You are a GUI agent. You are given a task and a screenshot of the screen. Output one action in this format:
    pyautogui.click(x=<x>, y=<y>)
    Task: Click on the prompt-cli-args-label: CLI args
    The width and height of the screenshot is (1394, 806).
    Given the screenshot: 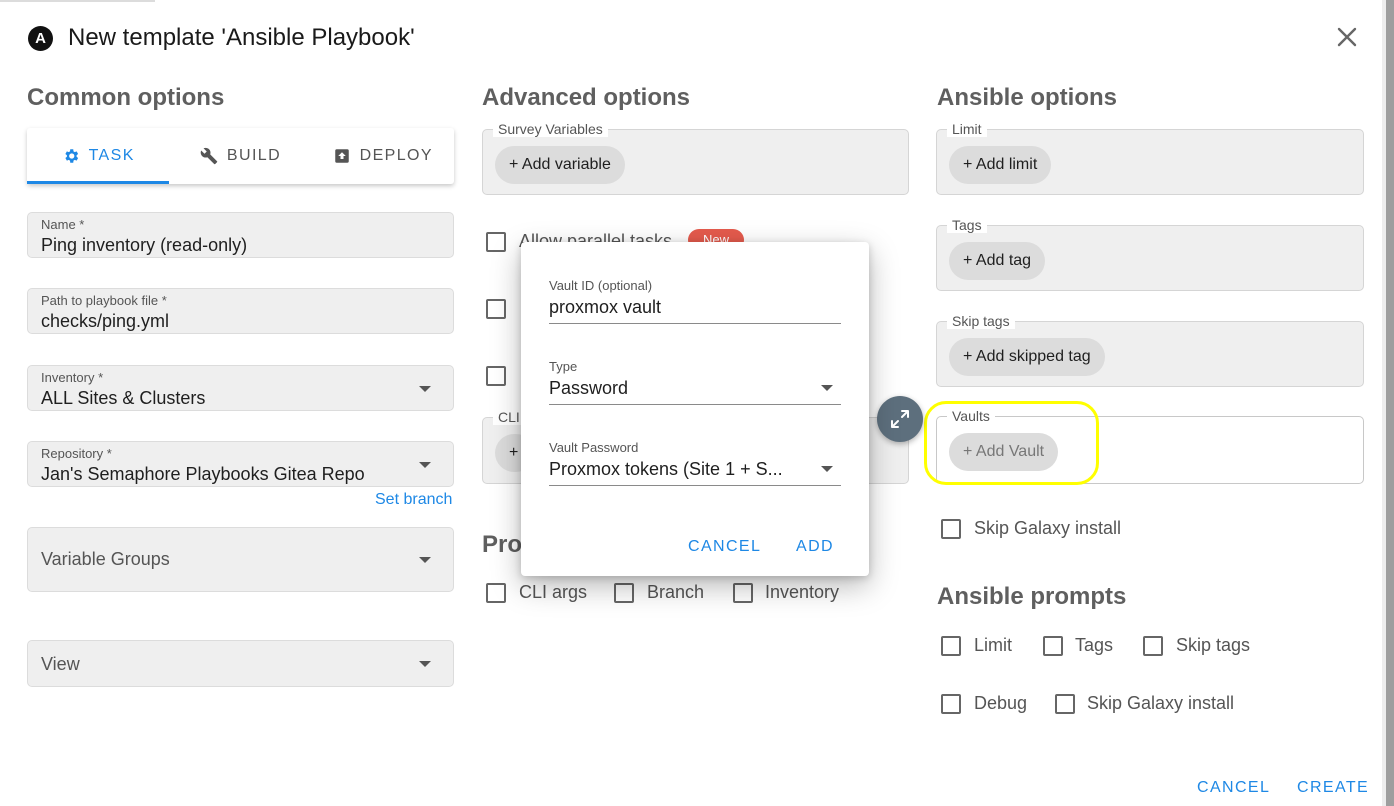 What is the action you would take?
    pyautogui.click(x=553, y=592)
    